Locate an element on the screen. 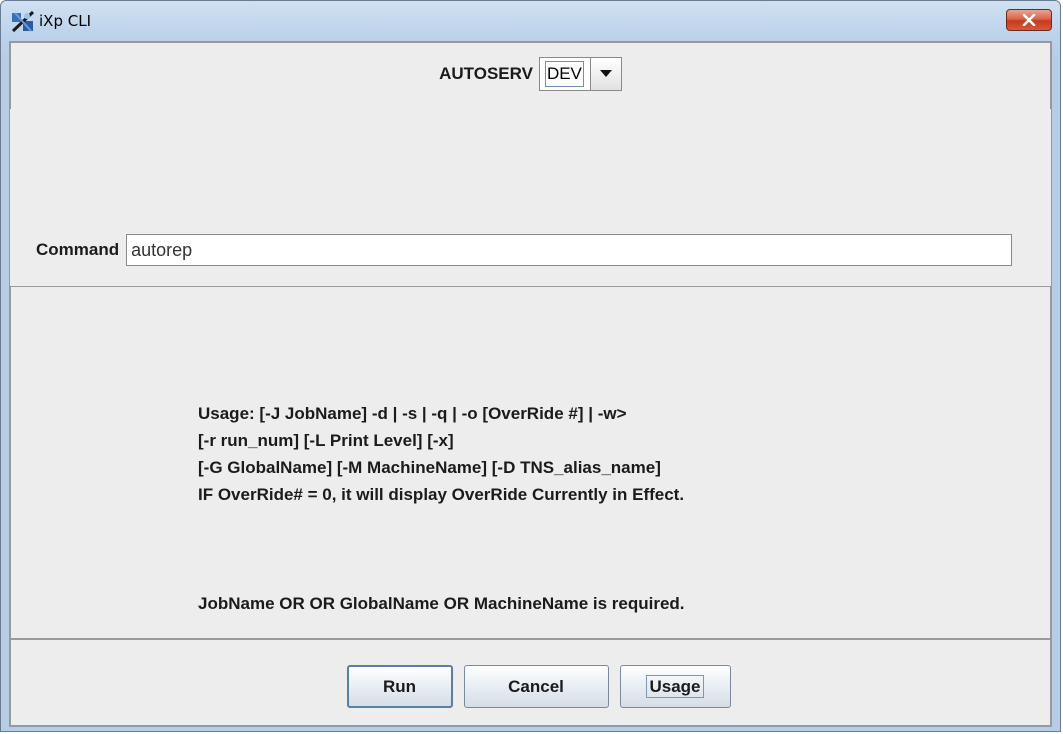 The image size is (1063, 734). command-input is located at coordinates (569, 250).